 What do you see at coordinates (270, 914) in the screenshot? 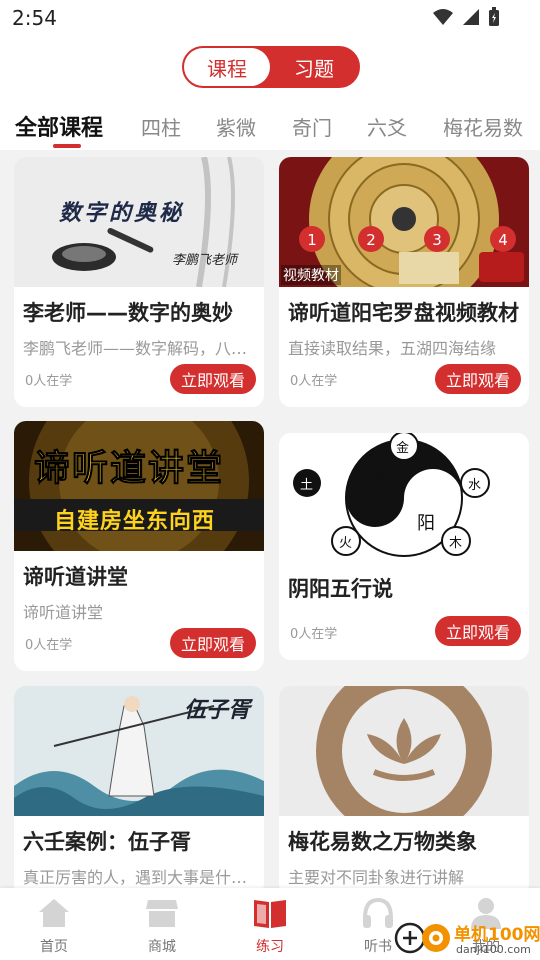
I see `book-icon` at bounding box center [270, 914].